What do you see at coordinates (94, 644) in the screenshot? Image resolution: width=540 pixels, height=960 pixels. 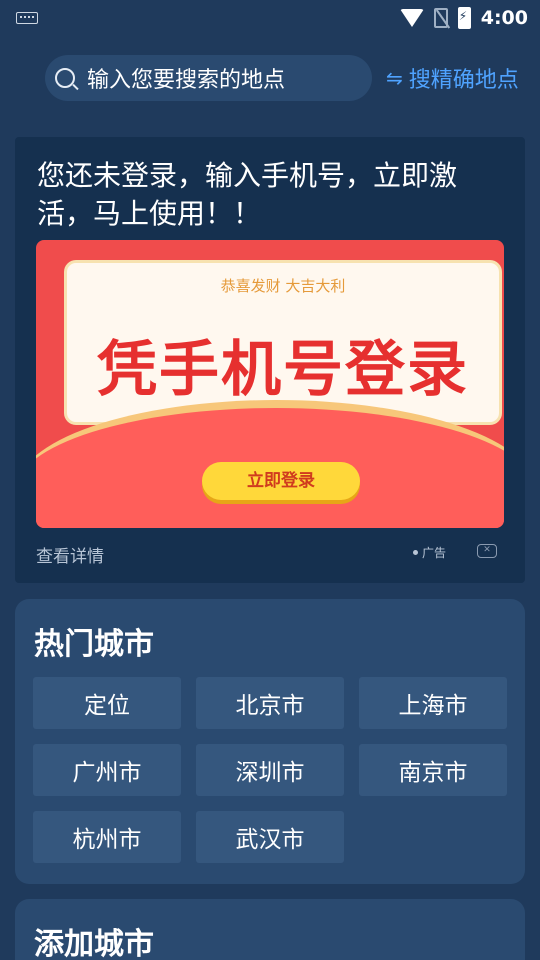 I see `hot-cities-title: 热门城市` at bounding box center [94, 644].